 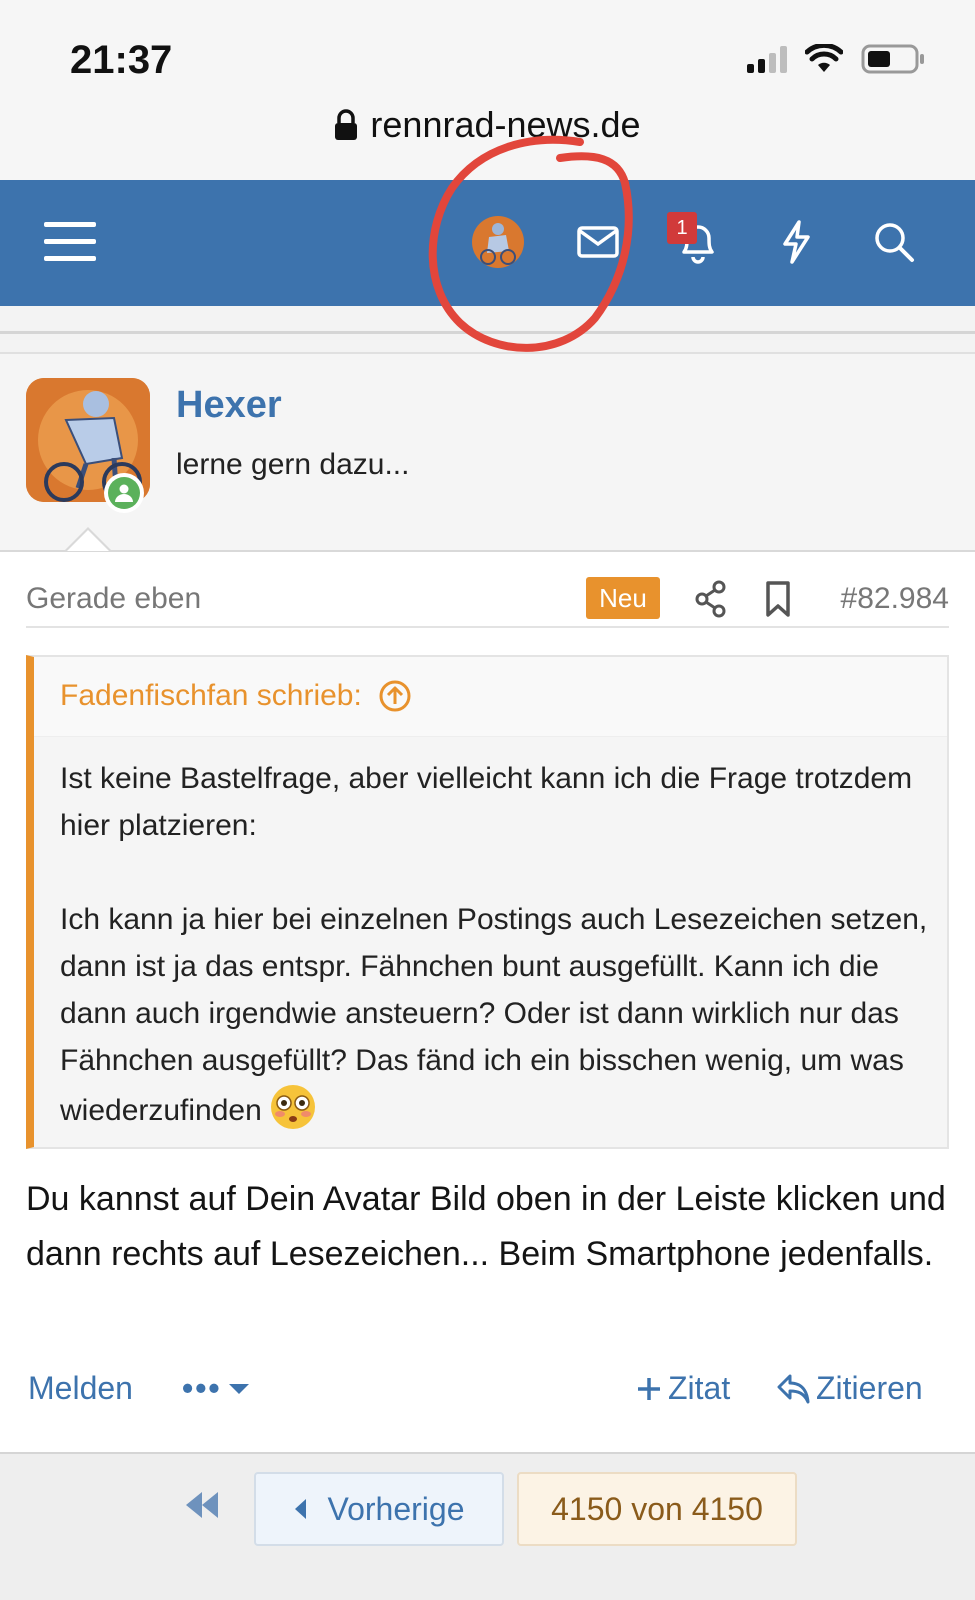 What do you see at coordinates (487, 50) in the screenshot?
I see `status-bar: 21:37` at bounding box center [487, 50].